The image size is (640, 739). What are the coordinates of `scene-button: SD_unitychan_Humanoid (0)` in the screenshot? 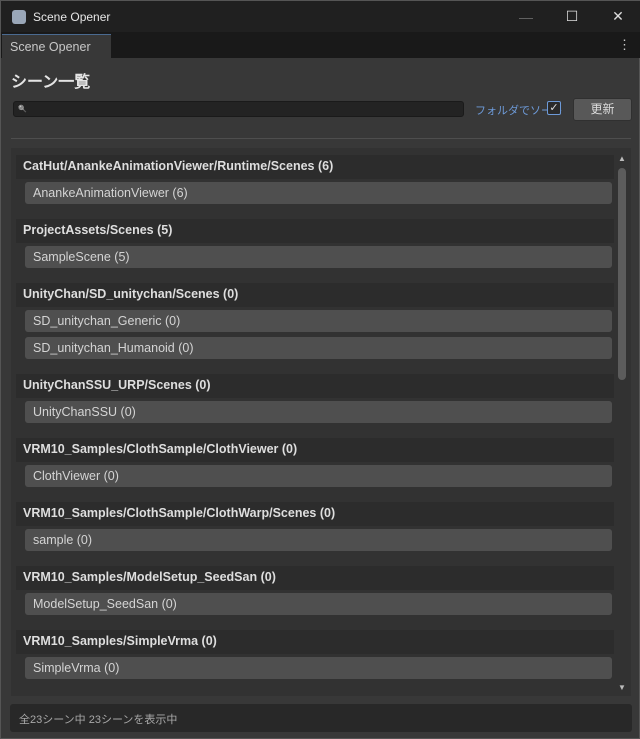 It's located at (318, 348).